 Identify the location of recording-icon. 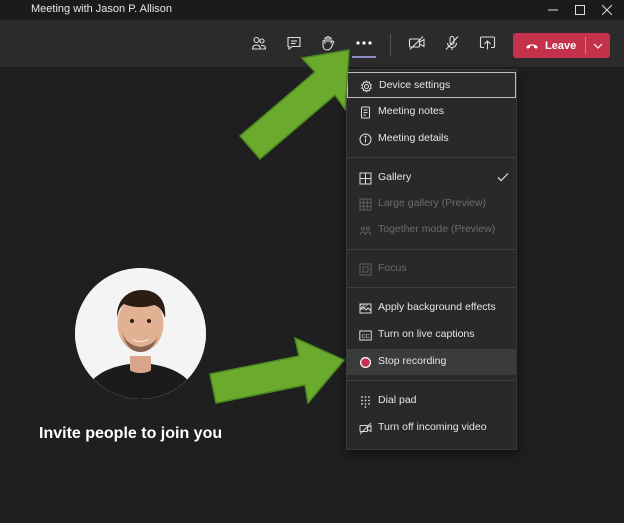
(365, 362).